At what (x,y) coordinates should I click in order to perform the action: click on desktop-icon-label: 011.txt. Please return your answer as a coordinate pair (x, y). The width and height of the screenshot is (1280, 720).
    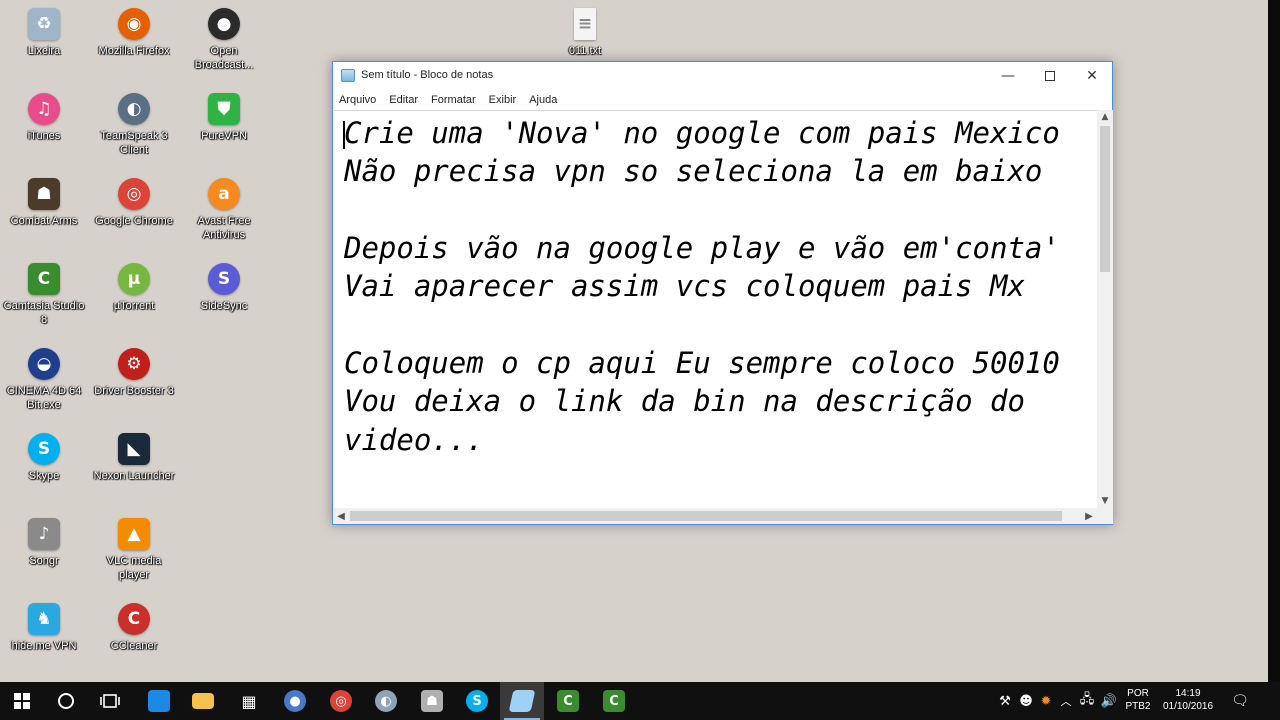
    Looking at the image, I should click on (585, 51).